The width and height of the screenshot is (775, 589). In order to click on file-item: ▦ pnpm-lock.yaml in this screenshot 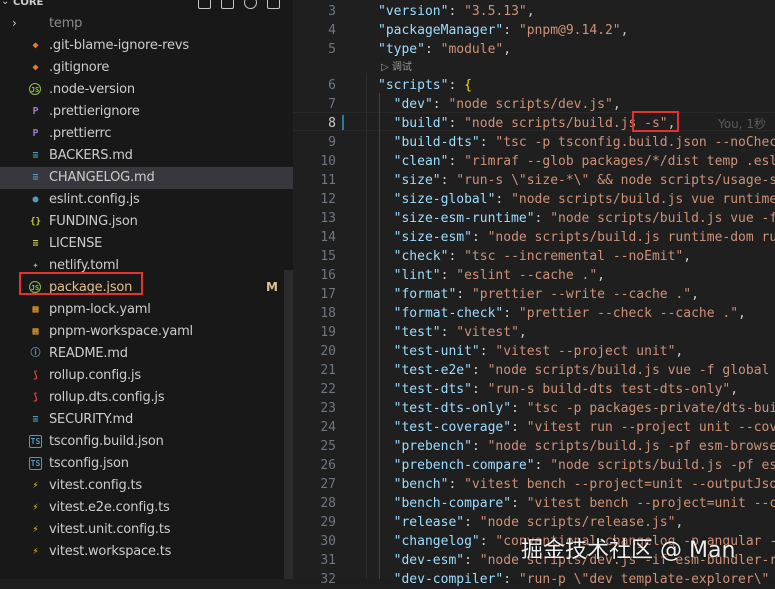, I will do `click(146, 310)`.